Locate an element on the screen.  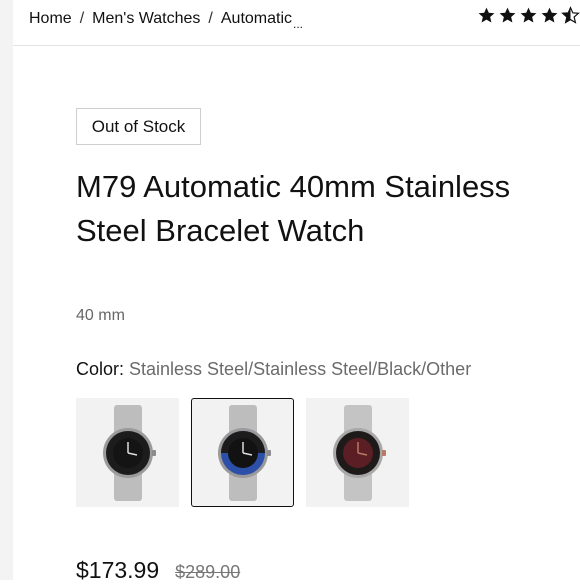
color-label: Color: is located at coordinates (100, 369).